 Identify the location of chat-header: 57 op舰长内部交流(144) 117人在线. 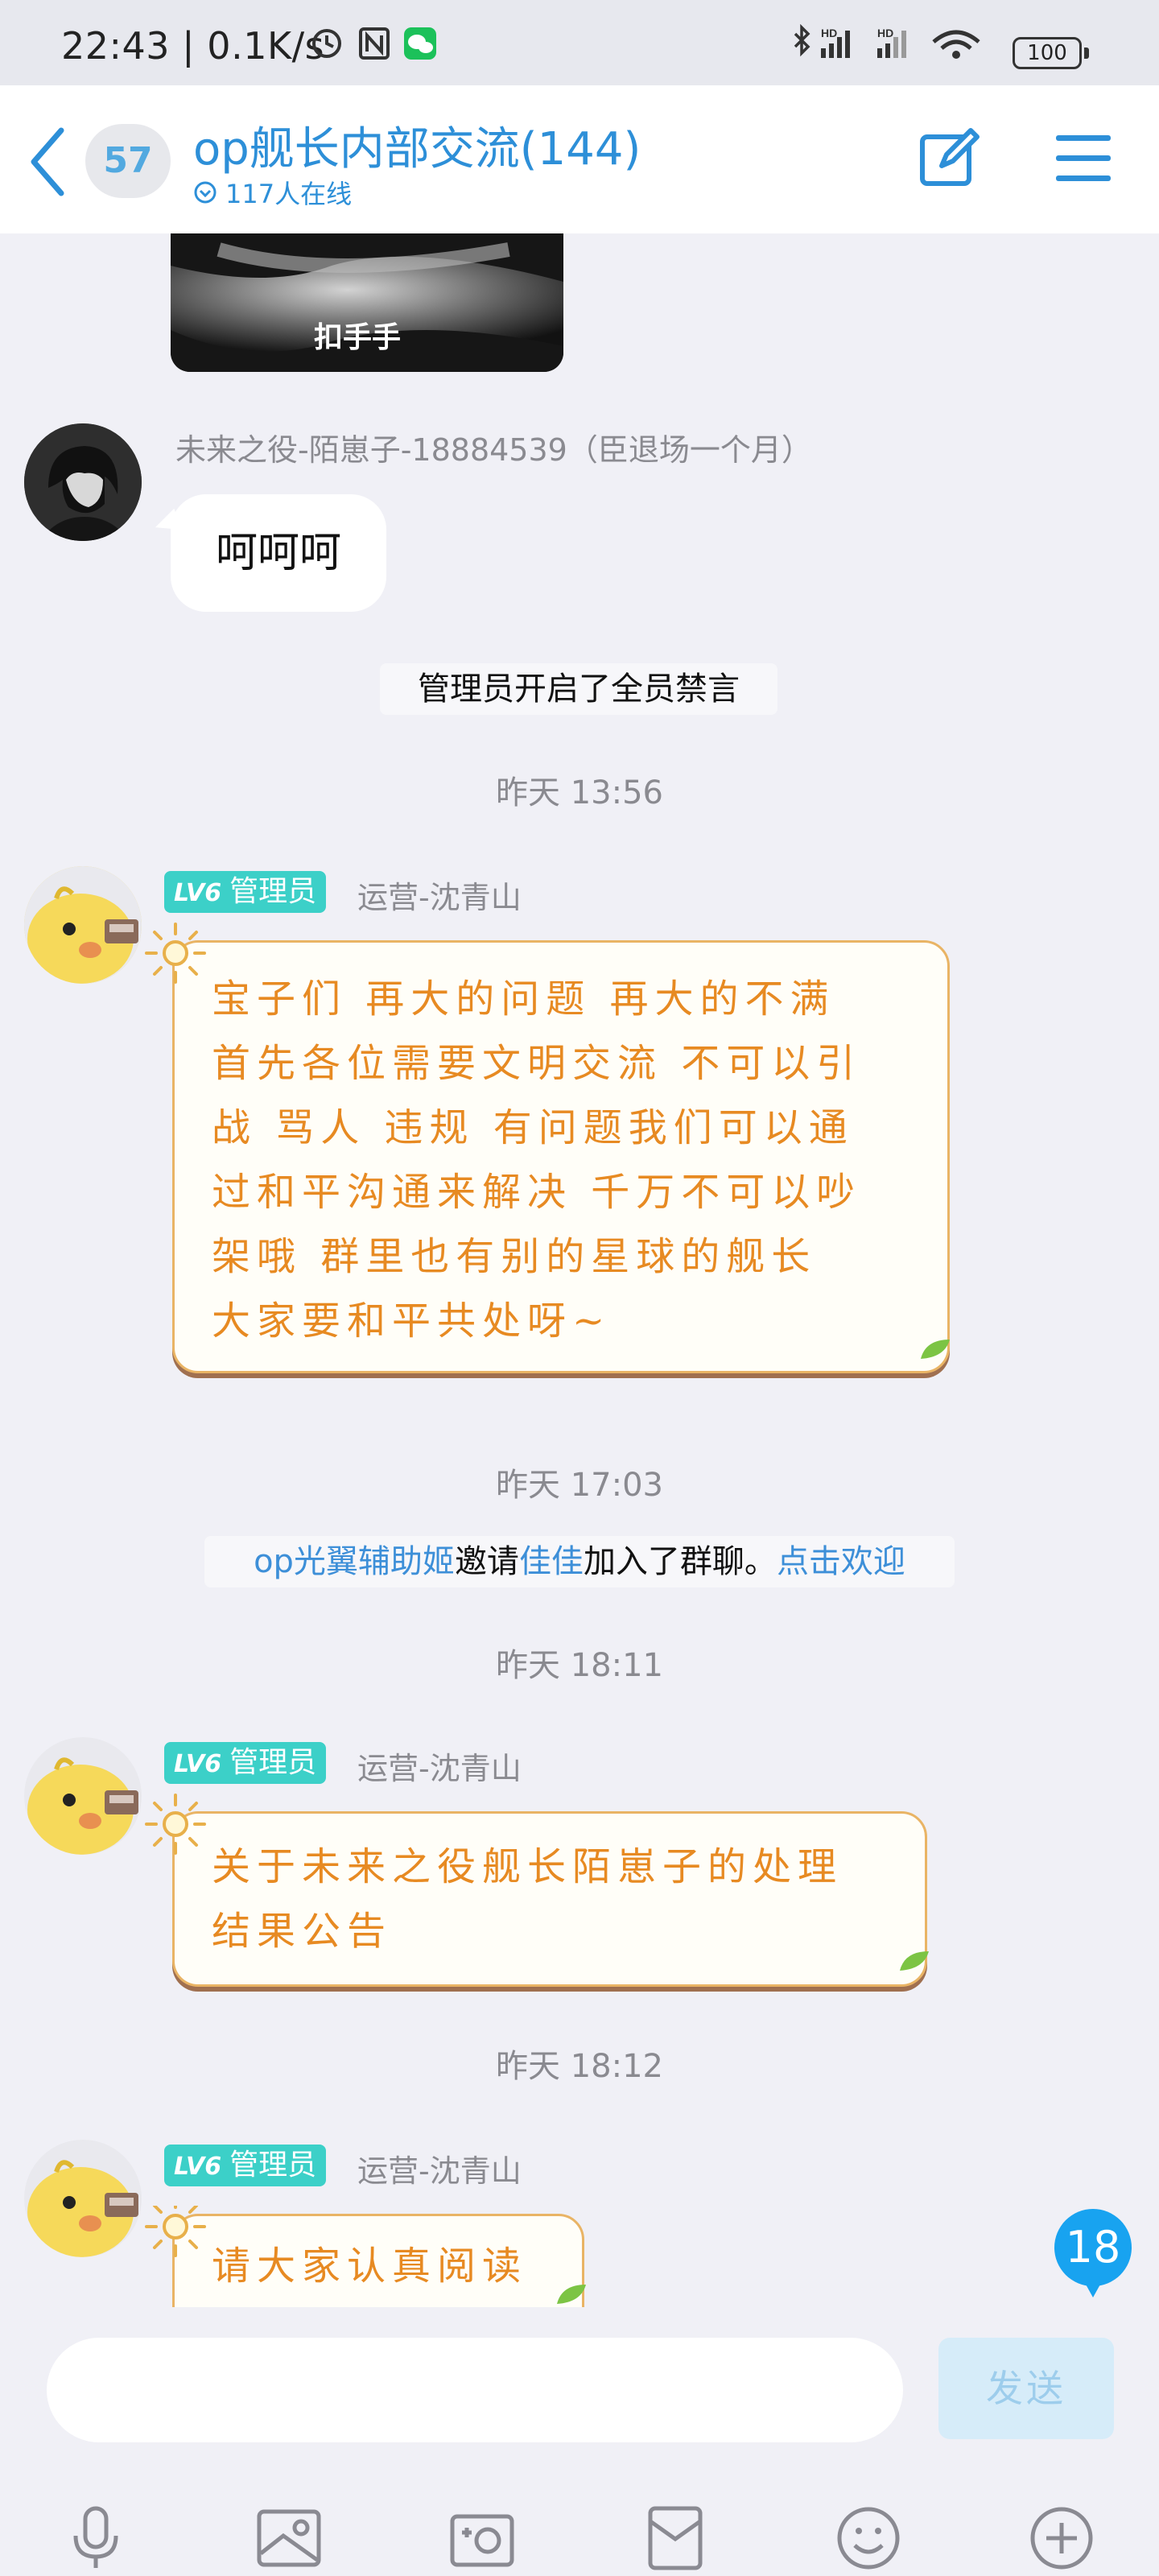
(579, 159).